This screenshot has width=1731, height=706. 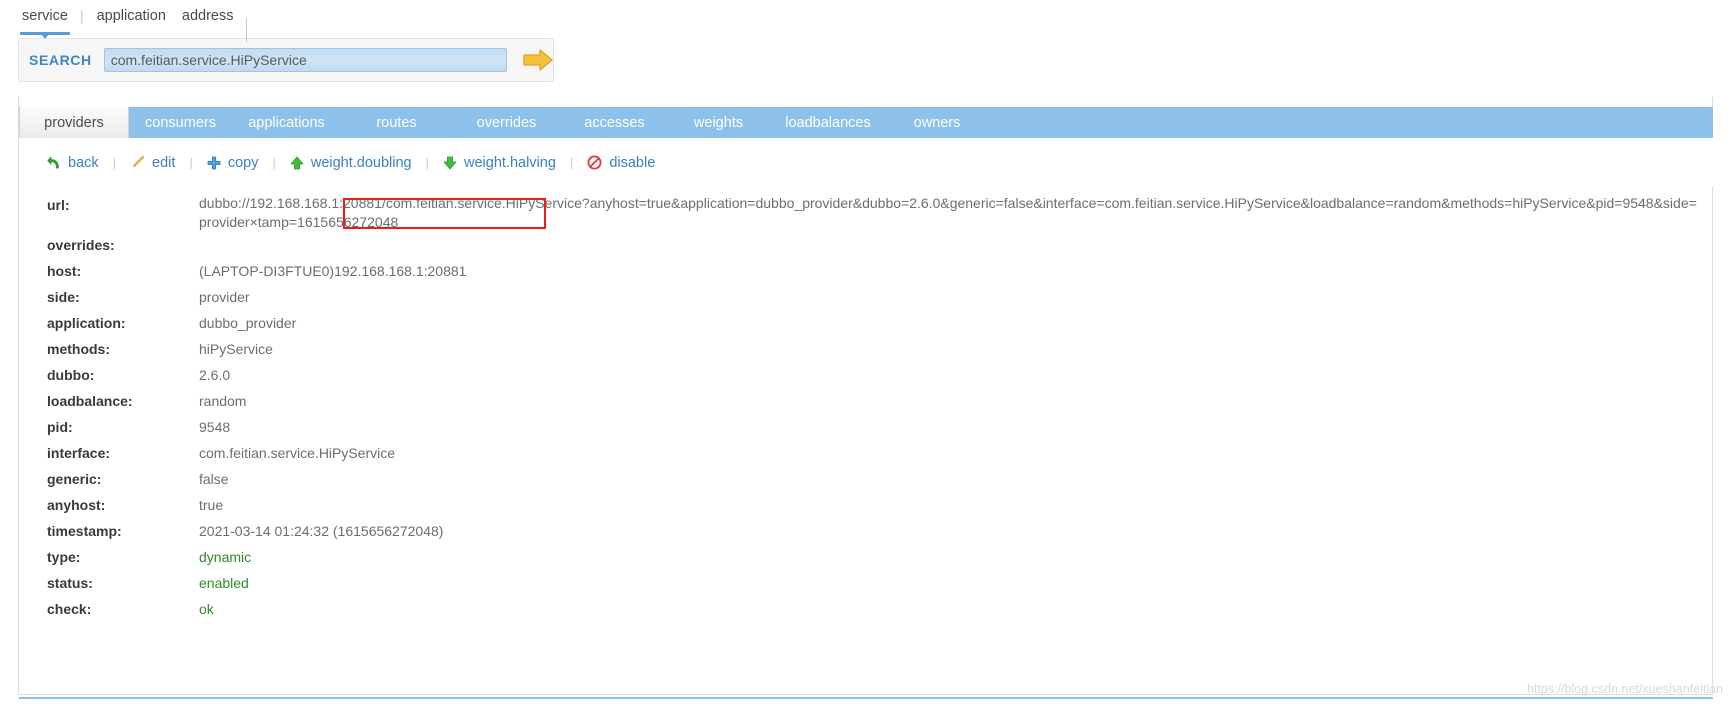 I want to click on tab-providers: providers, so click(x=74, y=122).